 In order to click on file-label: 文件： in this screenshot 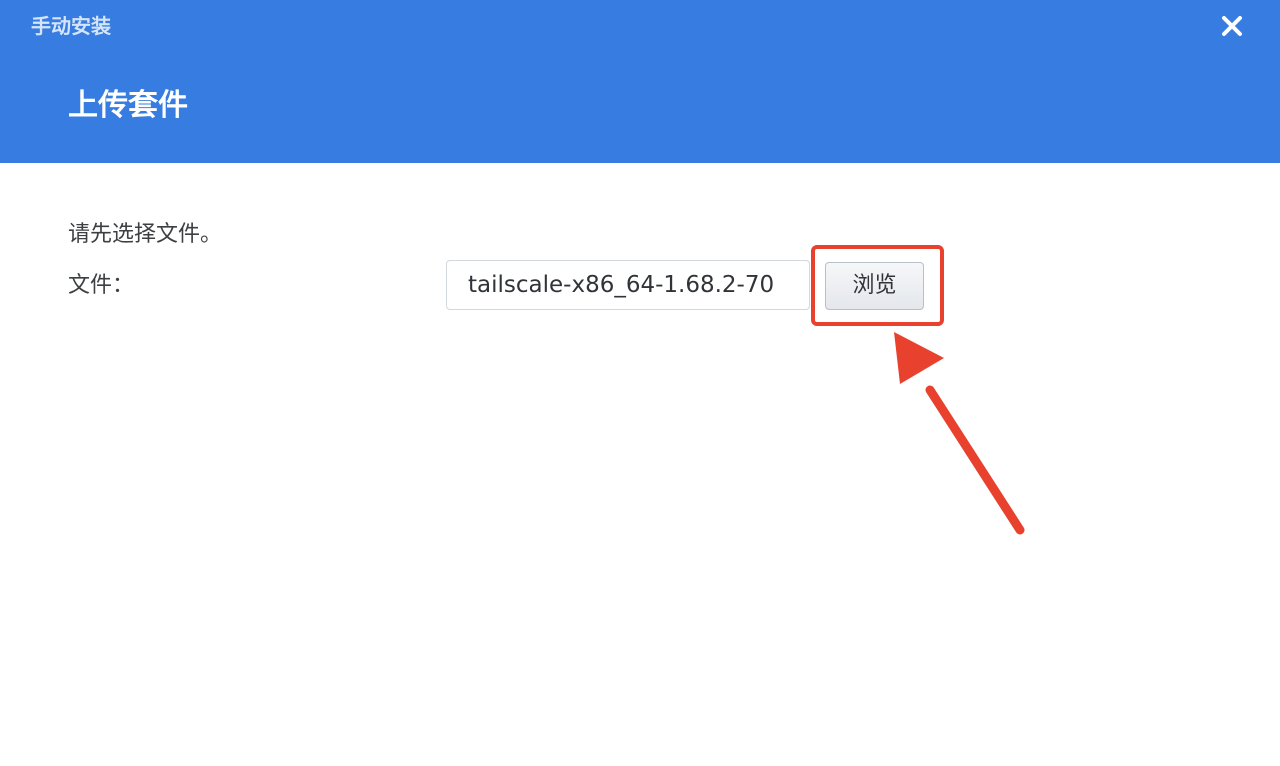, I will do `click(101, 285)`.